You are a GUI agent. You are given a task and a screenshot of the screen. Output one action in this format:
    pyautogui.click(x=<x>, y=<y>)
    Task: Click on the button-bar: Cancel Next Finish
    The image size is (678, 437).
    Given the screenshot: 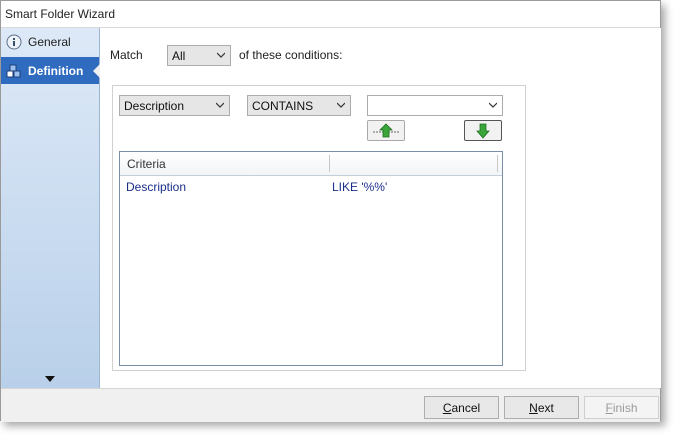 What is the action you would take?
    pyautogui.click(x=330, y=405)
    